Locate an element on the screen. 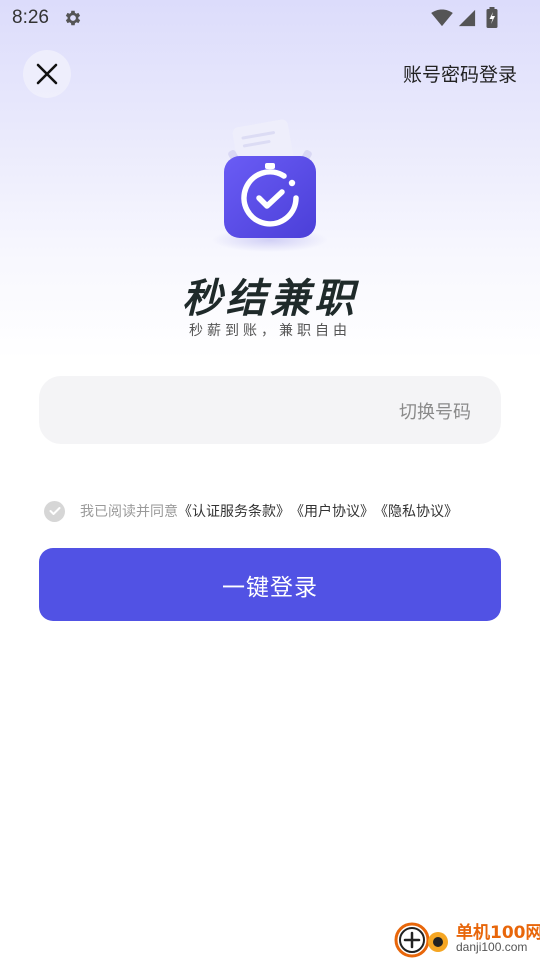 The image size is (540, 964). user-agreement-link: 《用户协议》 is located at coordinates (332, 511).